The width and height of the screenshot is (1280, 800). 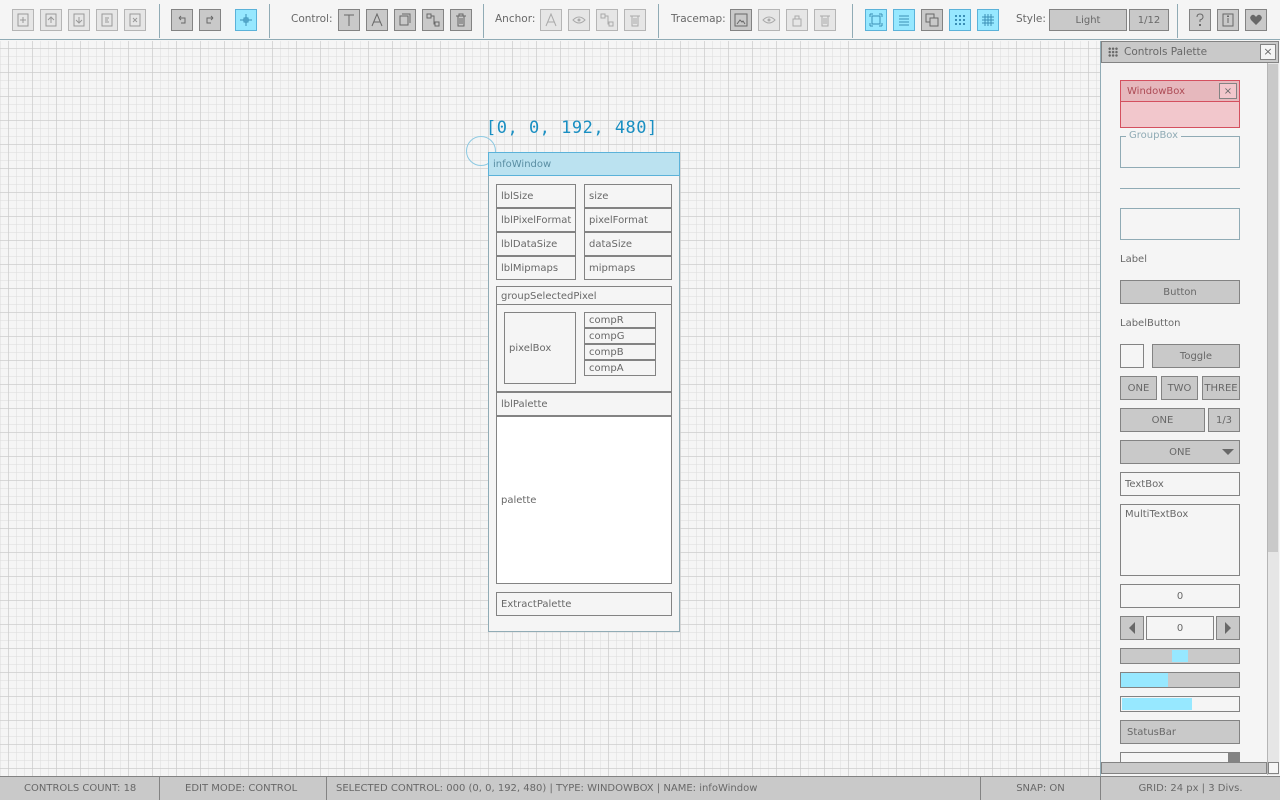 What do you see at coordinates (1180, 452) in the screenshot?
I see `dropdown-value: ONE` at bounding box center [1180, 452].